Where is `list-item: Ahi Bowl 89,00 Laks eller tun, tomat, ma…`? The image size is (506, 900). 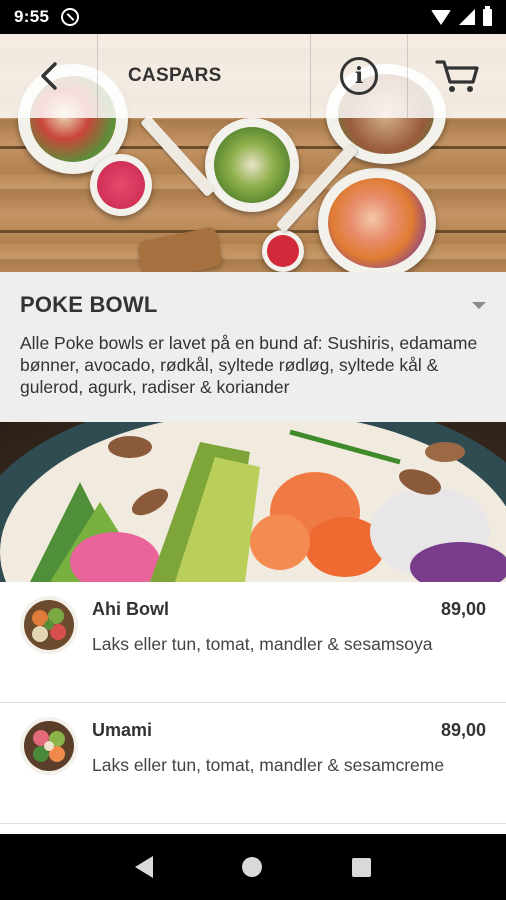 list-item: Ahi Bowl 89,00 Laks eller tun, tomat, ma… is located at coordinates (253, 642).